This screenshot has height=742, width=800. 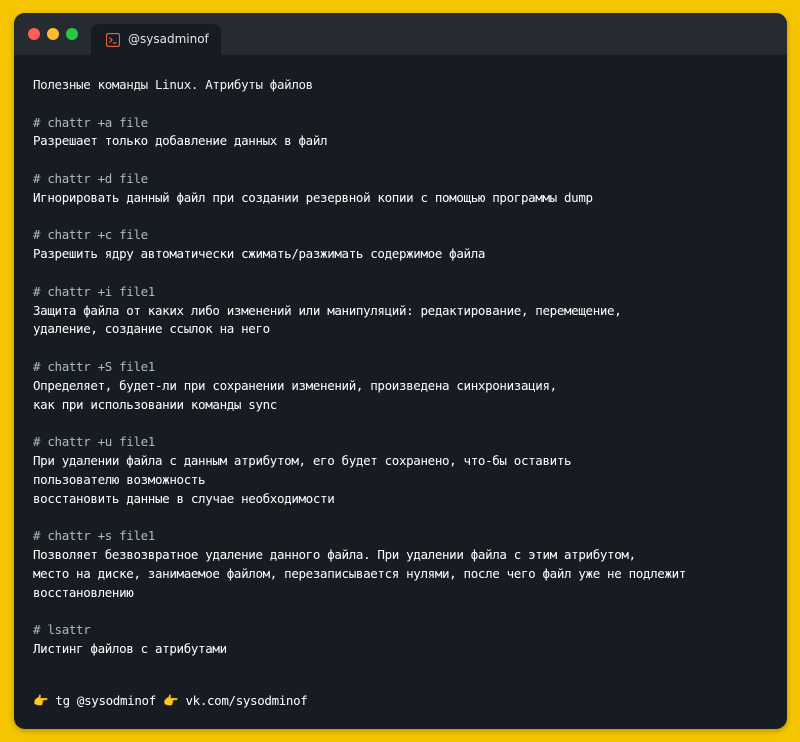 I want to click on telegram-link: tg @sysodminof, so click(x=105, y=700).